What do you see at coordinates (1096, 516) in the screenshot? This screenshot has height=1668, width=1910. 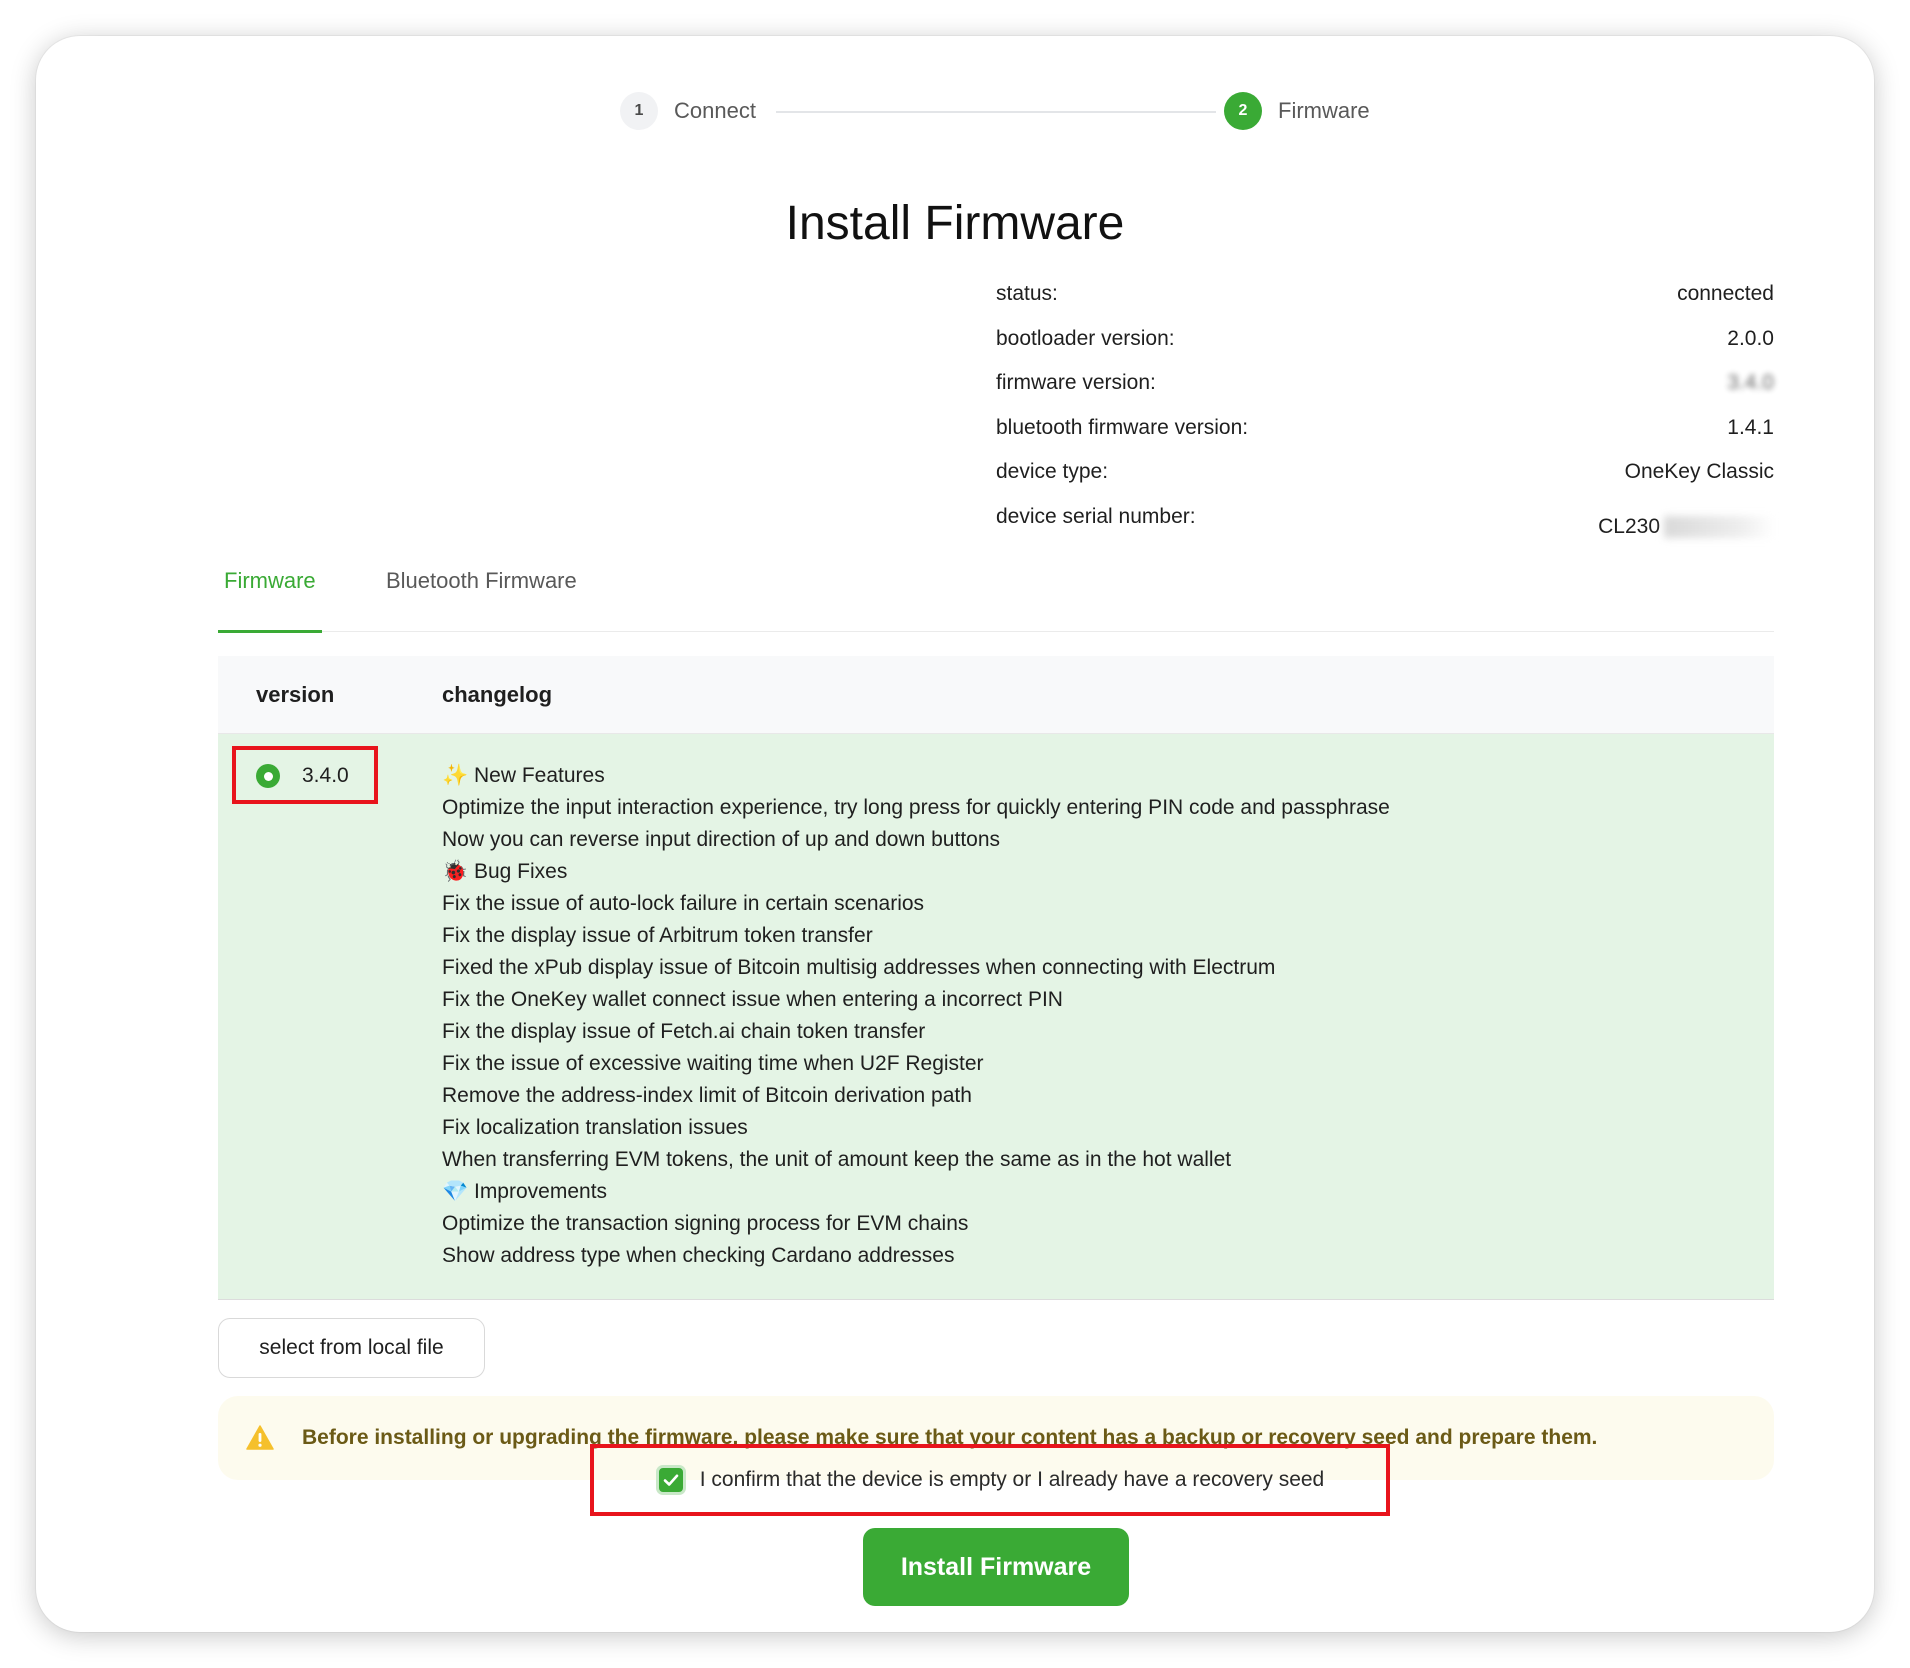 I see `info-label: device serial number:` at bounding box center [1096, 516].